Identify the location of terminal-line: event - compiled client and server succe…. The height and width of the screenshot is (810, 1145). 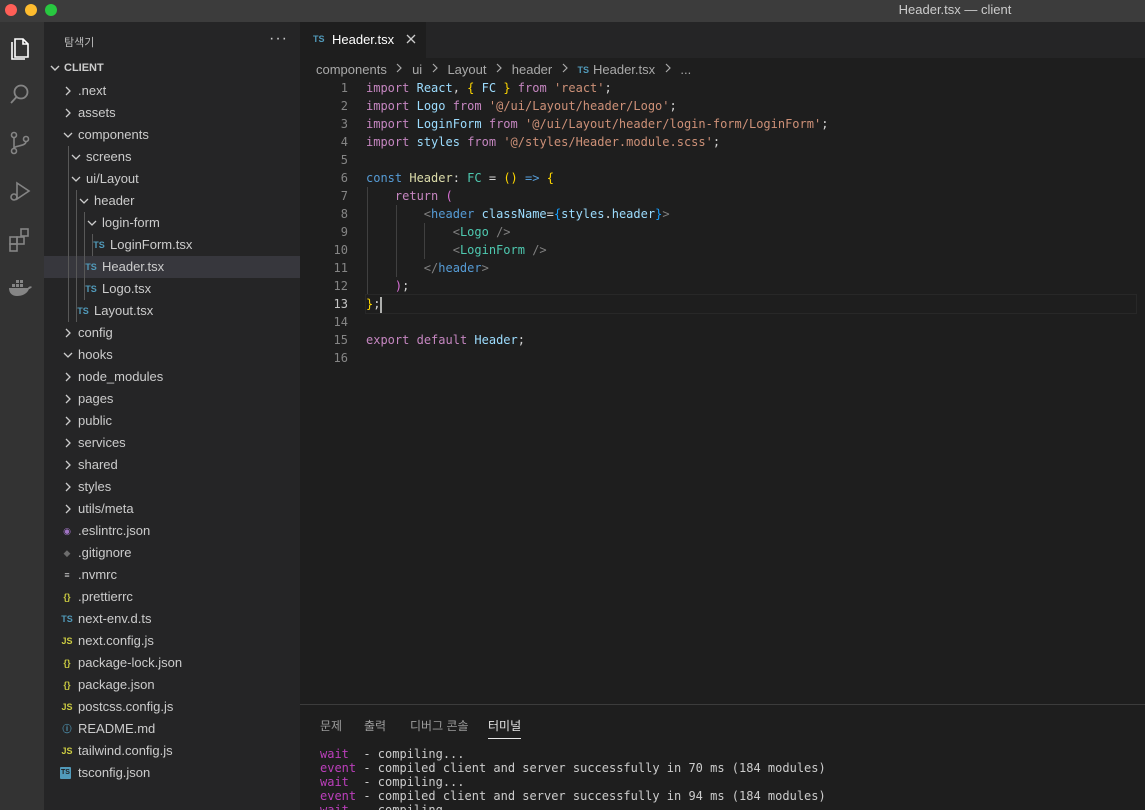
(730, 768).